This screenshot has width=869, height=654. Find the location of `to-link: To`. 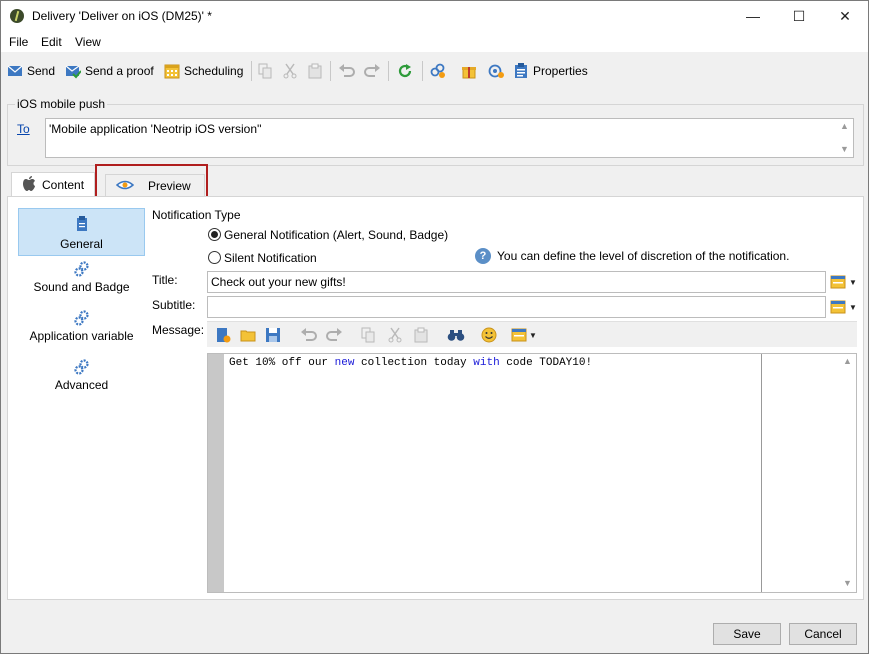

to-link: To is located at coordinates (23, 129).